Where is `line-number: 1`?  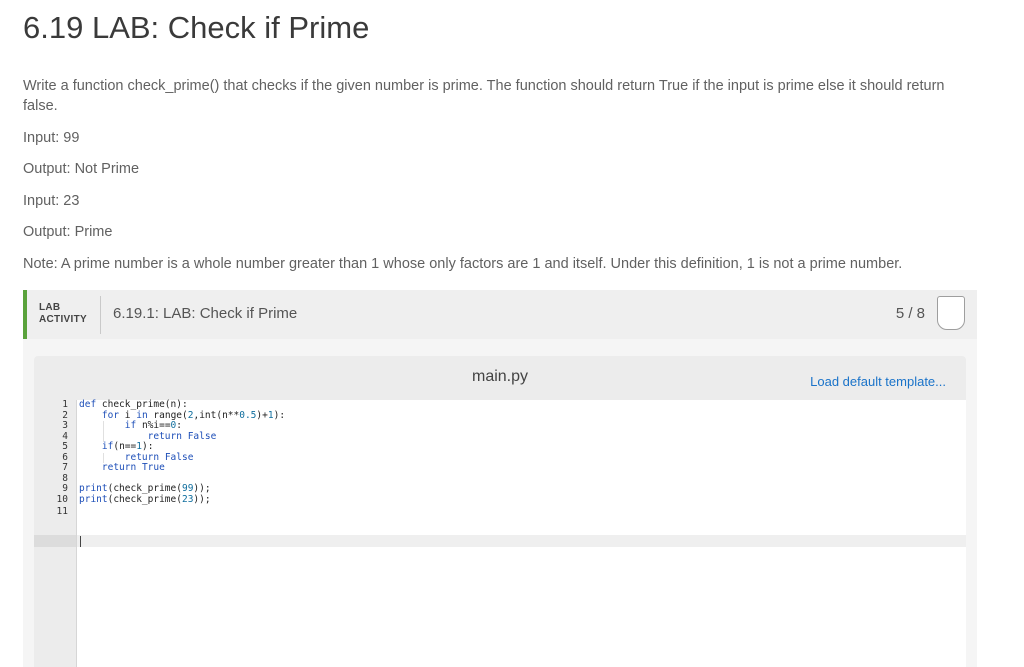 line-number: 1 is located at coordinates (65, 404).